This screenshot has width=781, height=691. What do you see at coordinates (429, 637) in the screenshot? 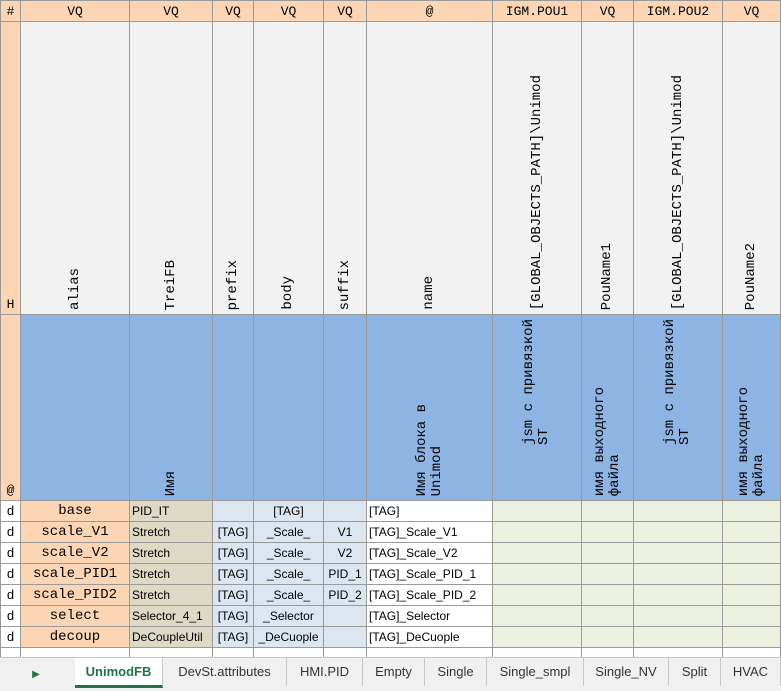
I see `cell-name: [TAG]_DeCuople` at bounding box center [429, 637].